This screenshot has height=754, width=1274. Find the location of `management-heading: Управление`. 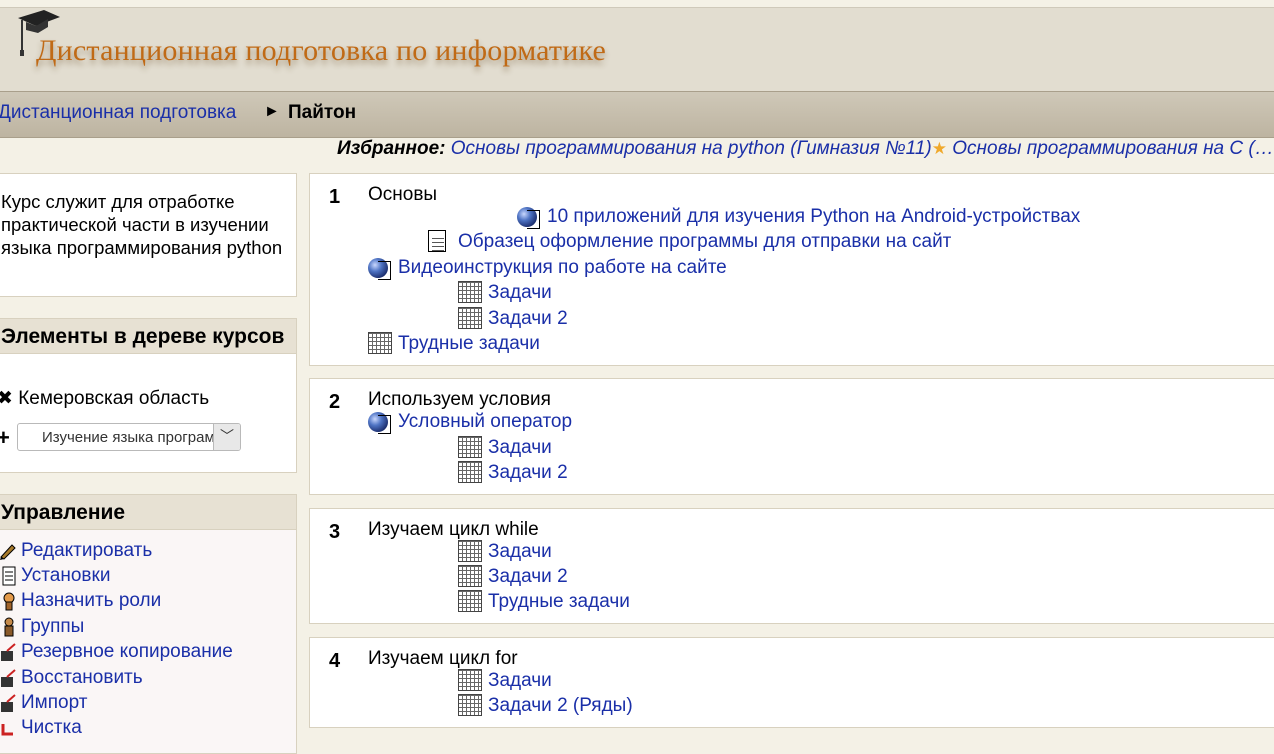

management-heading: Управление is located at coordinates (148, 512).